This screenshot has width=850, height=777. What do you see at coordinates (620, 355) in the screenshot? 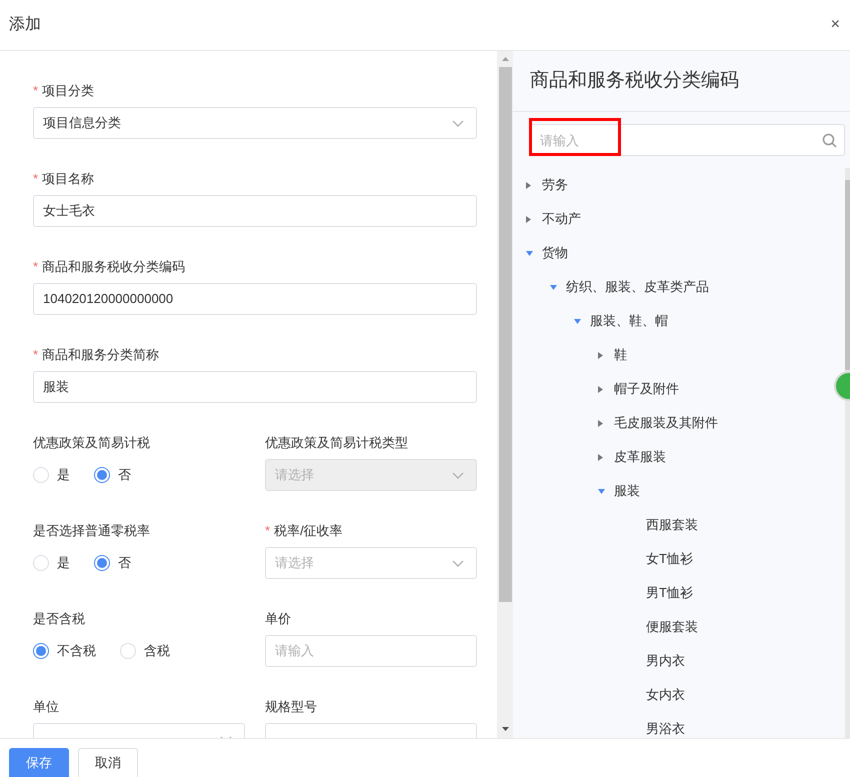
I see `tree-item: 鞋` at bounding box center [620, 355].